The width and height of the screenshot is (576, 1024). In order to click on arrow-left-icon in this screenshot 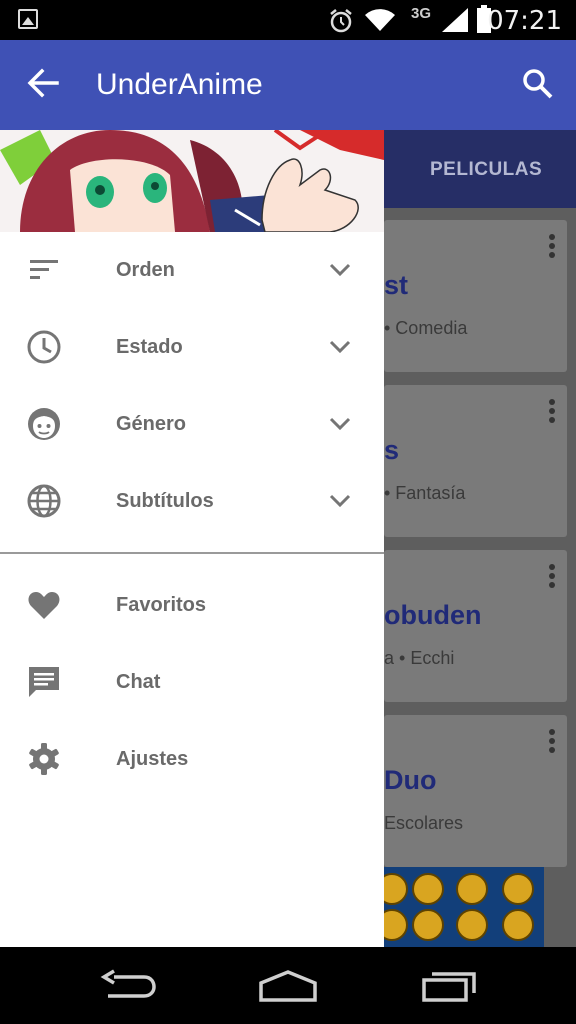, I will do `click(43, 83)`.